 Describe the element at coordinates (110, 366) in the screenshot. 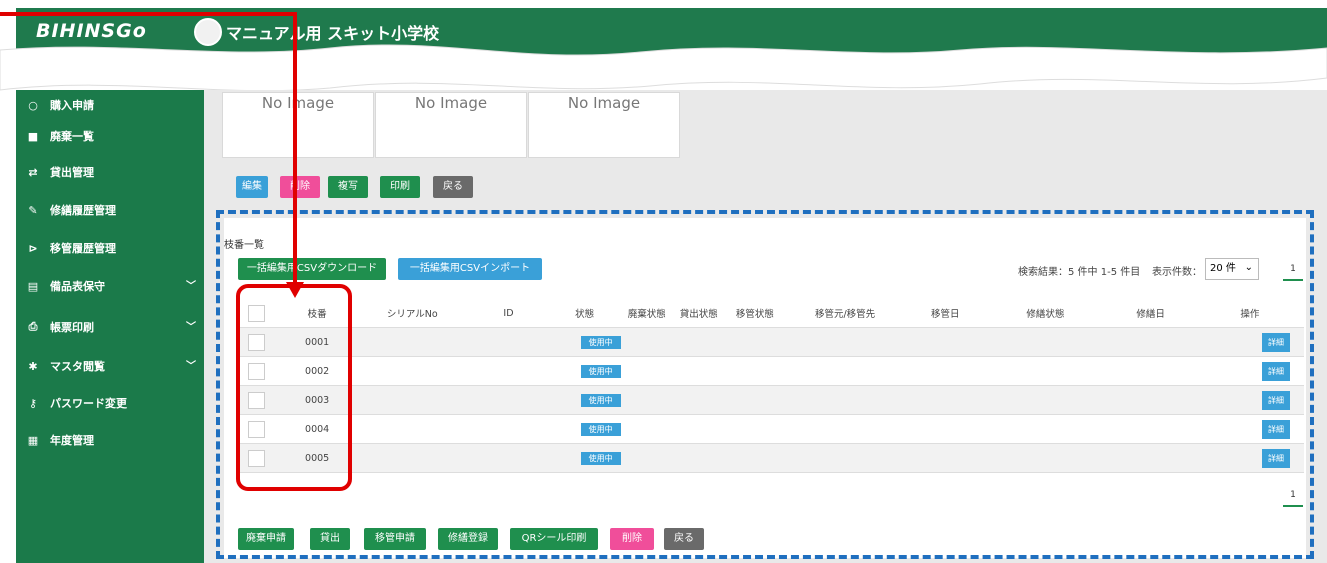

I see `sidebar-item-master: ✱ マスタ閲覧 ﹀` at that location.